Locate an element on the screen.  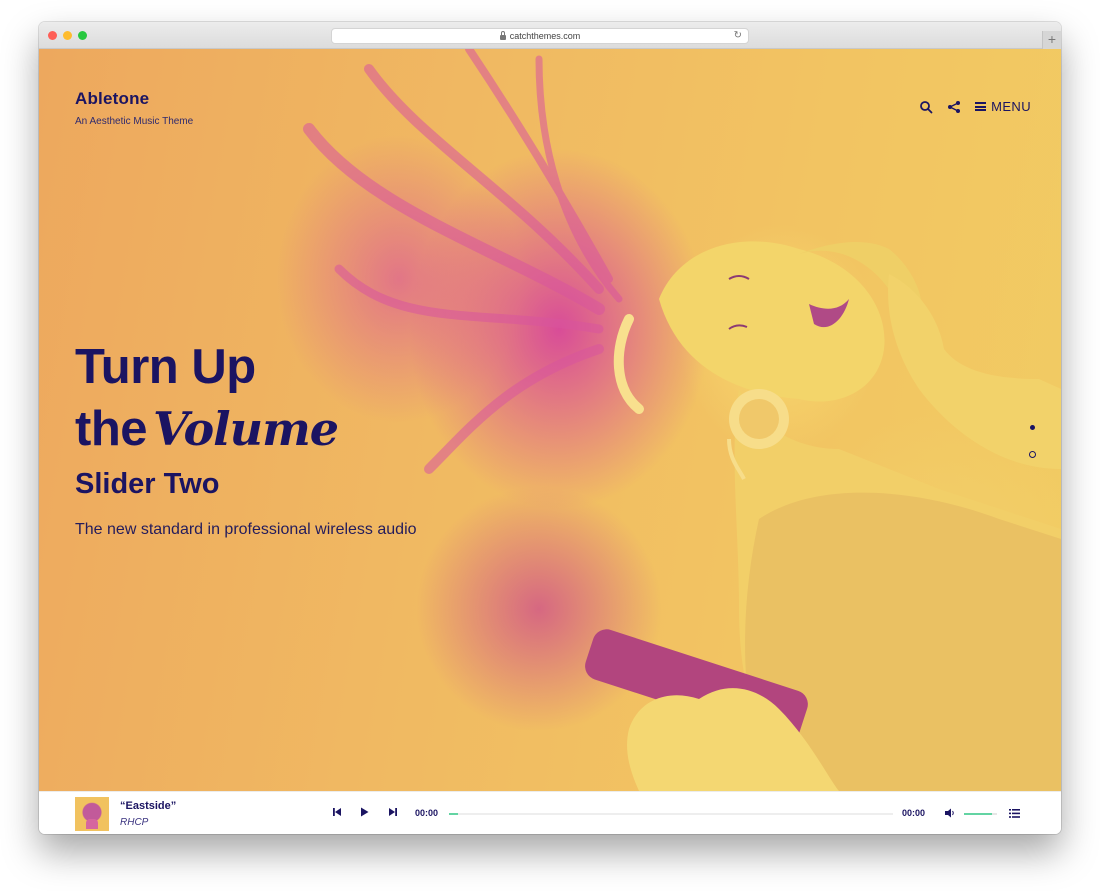
hamburger-icon is located at coordinates (981, 106).